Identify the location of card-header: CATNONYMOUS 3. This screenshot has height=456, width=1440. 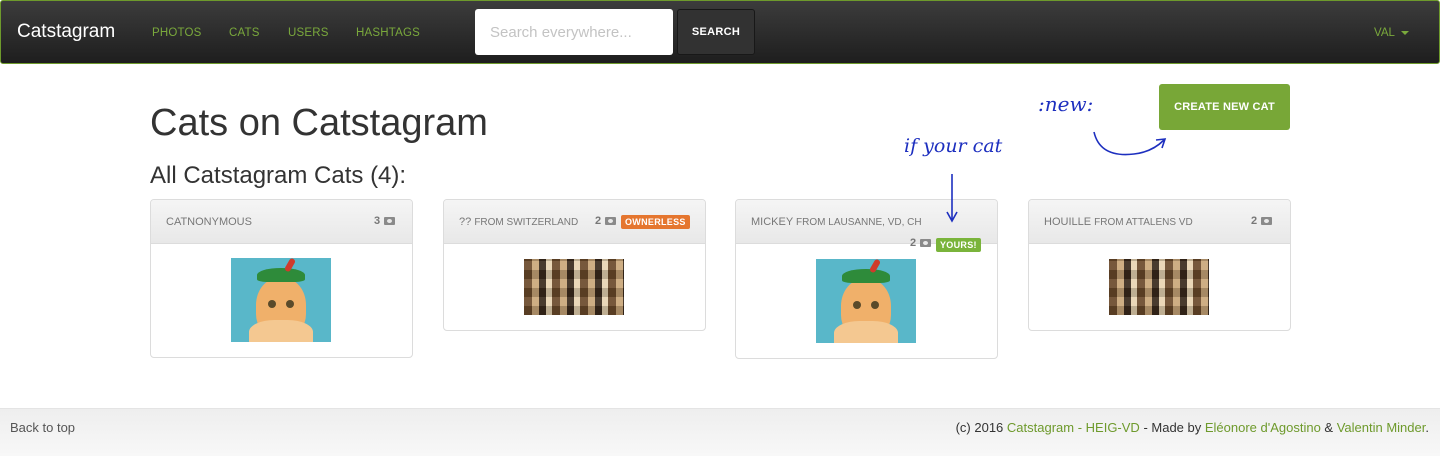
(281, 222).